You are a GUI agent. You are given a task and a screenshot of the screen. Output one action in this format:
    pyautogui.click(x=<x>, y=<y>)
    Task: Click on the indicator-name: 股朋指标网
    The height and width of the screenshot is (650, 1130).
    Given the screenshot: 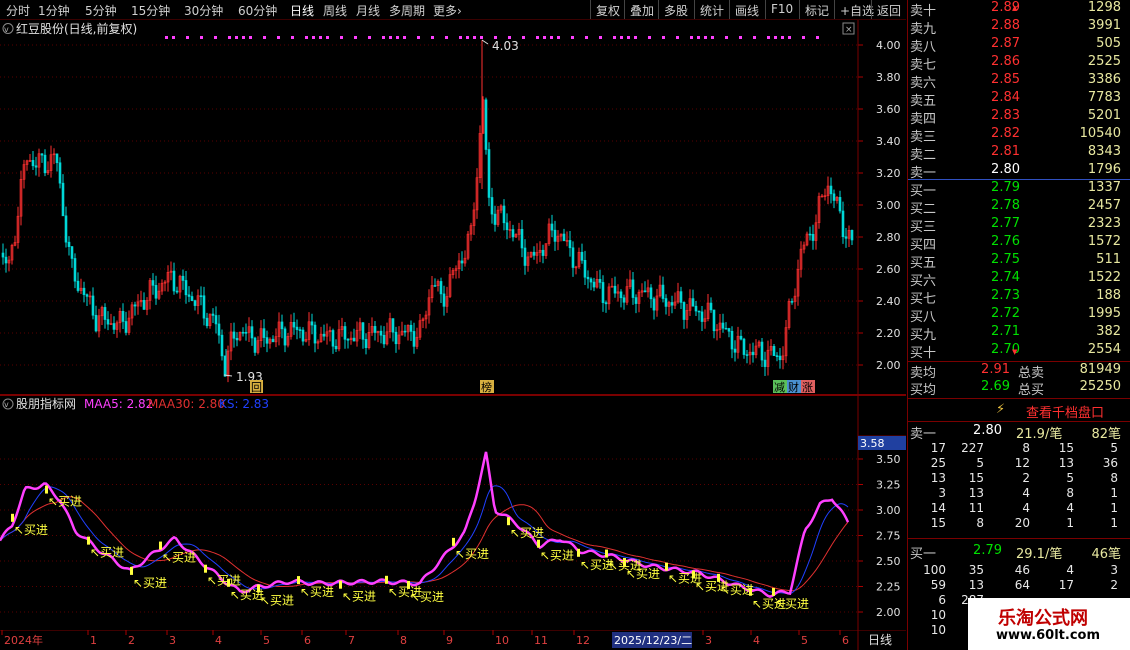 What is the action you would take?
    pyautogui.click(x=46, y=403)
    